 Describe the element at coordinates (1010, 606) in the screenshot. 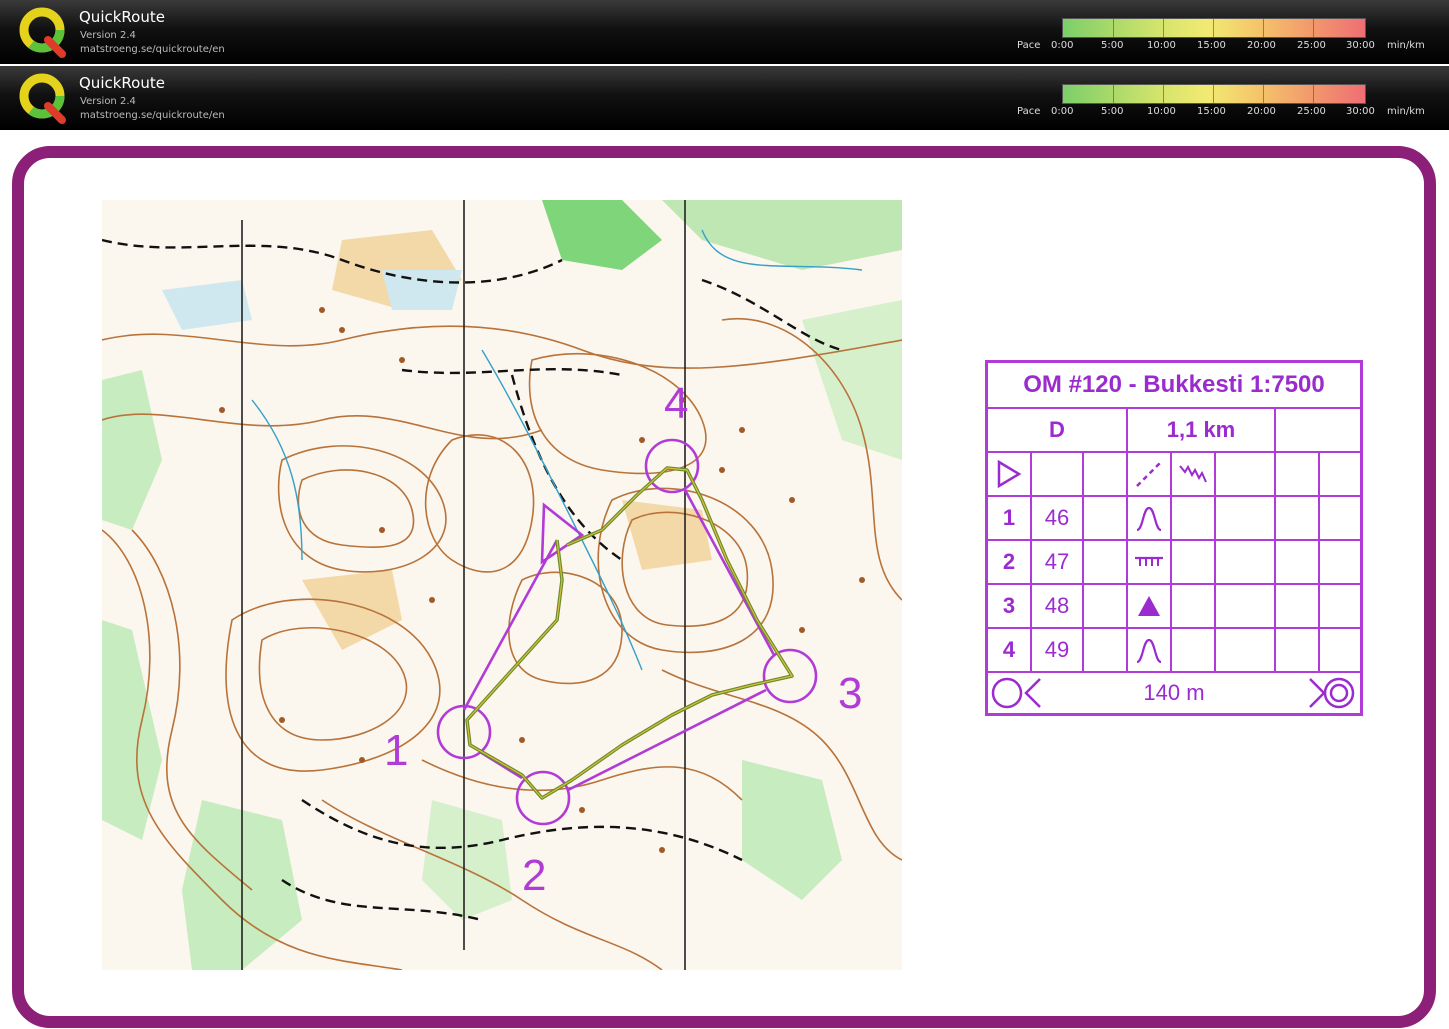

I see `control-sequence: 3` at that location.